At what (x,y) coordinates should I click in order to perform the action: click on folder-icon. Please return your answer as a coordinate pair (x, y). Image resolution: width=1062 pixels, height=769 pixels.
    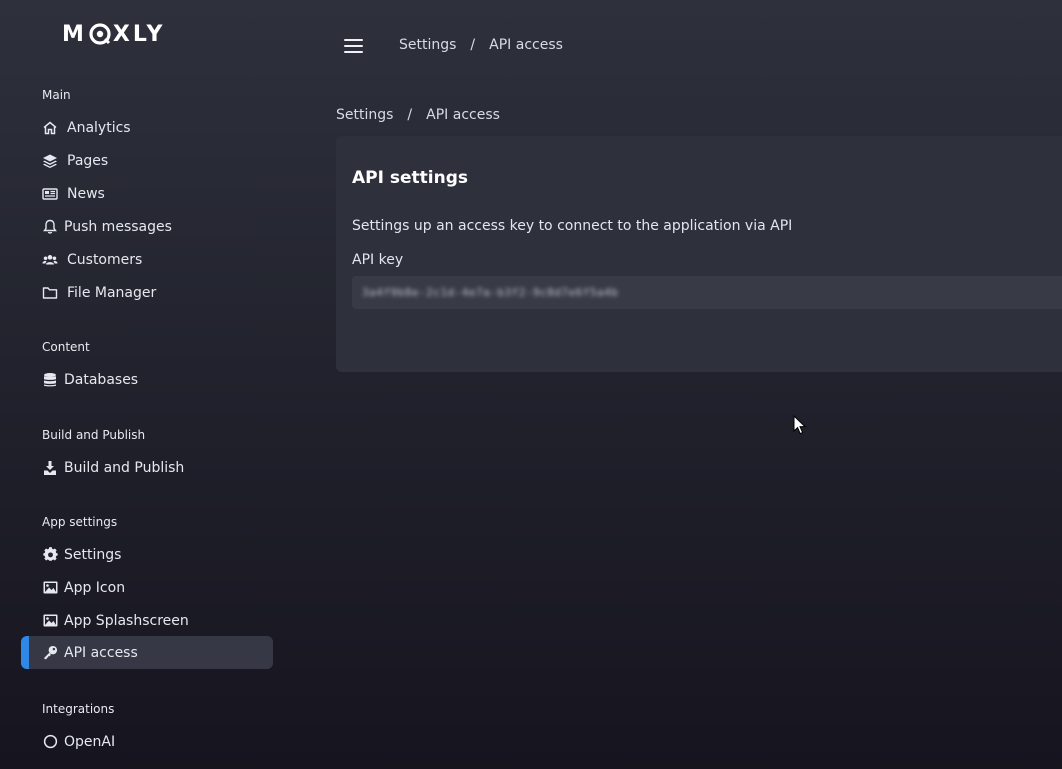
    Looking at the image, I should click on (50, 293).